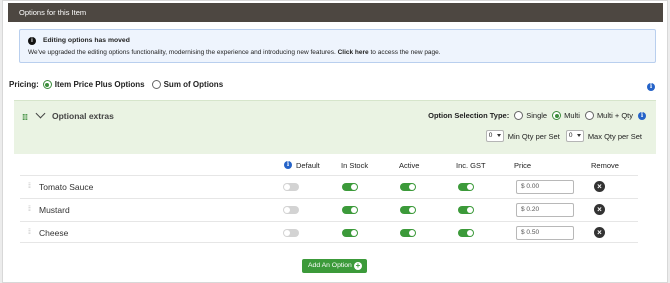 The width and height of the screenshot is (670, 283). I want to click on min-qty-label: Min Qty per Set, so click(533, 136).